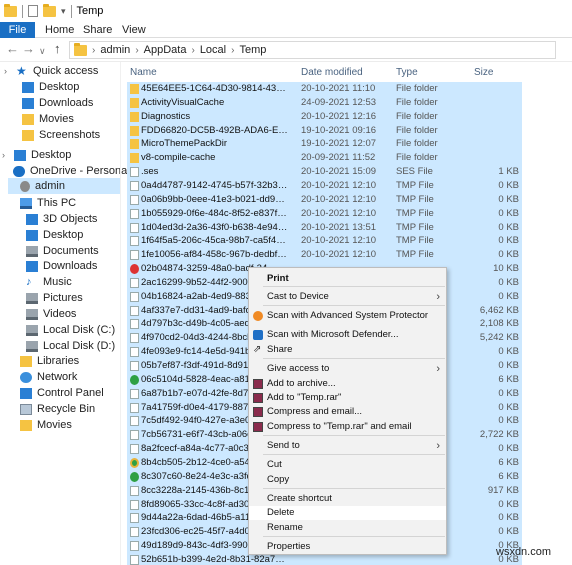 This screenshot has width=572, height=565. What do you see at coordinates (120, 313) in the screenshot?
I see `pane-divider` at bounding box center [120, 313].